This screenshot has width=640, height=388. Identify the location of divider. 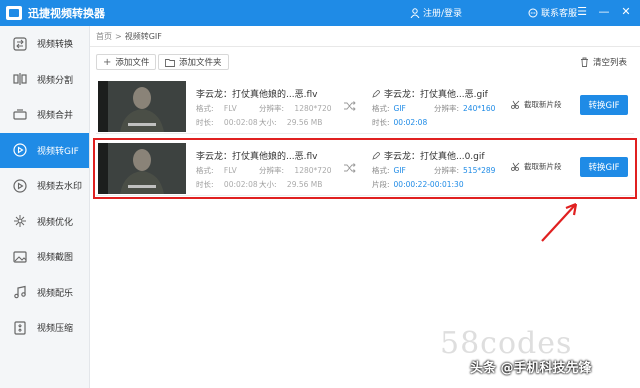
(365, 46).